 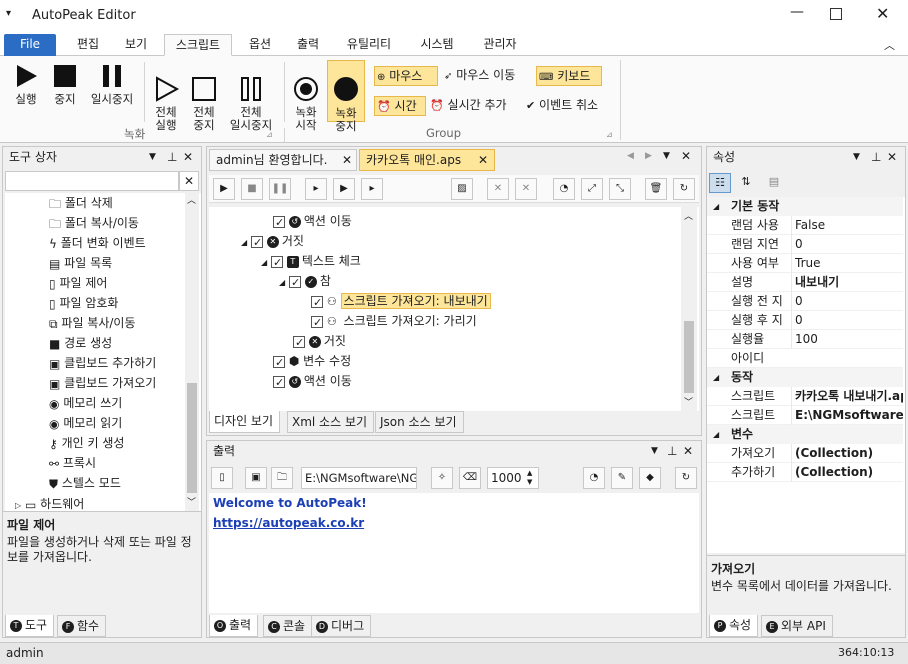 What do you see at coordinates (395, 322) in the screenshot?
I see `tree-node-script-hide: ⚇ 스크립트 가져오기: 가리기` at bounding box center [395, 322].